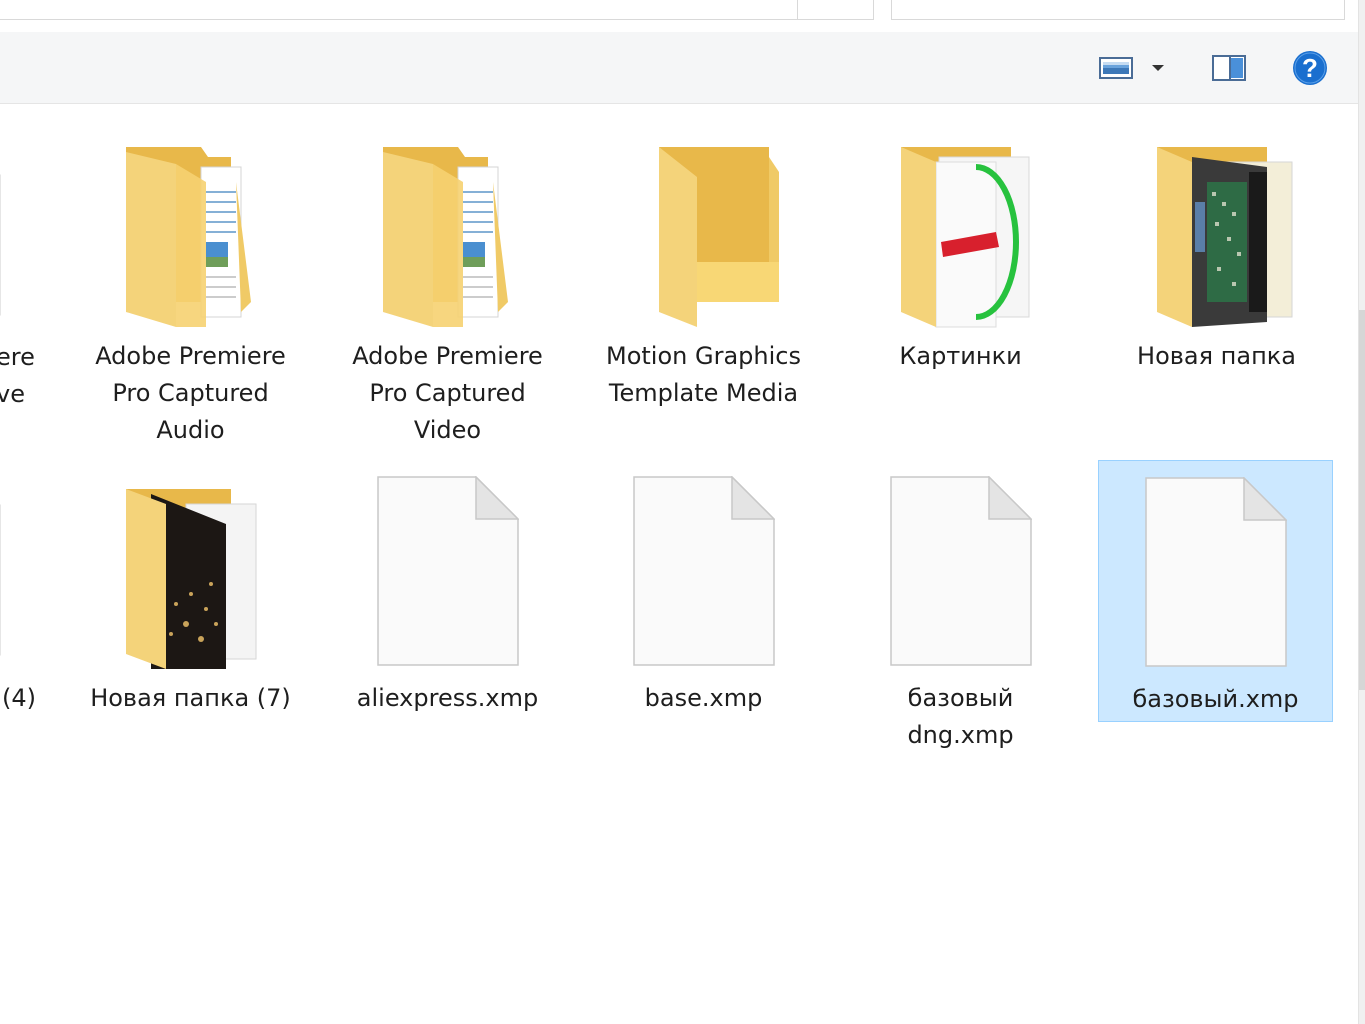  What do you see at coordinates (190, 698) in the screenshot?
I see `item-label: Новая папка (7)` at bounding box center [190, 698].